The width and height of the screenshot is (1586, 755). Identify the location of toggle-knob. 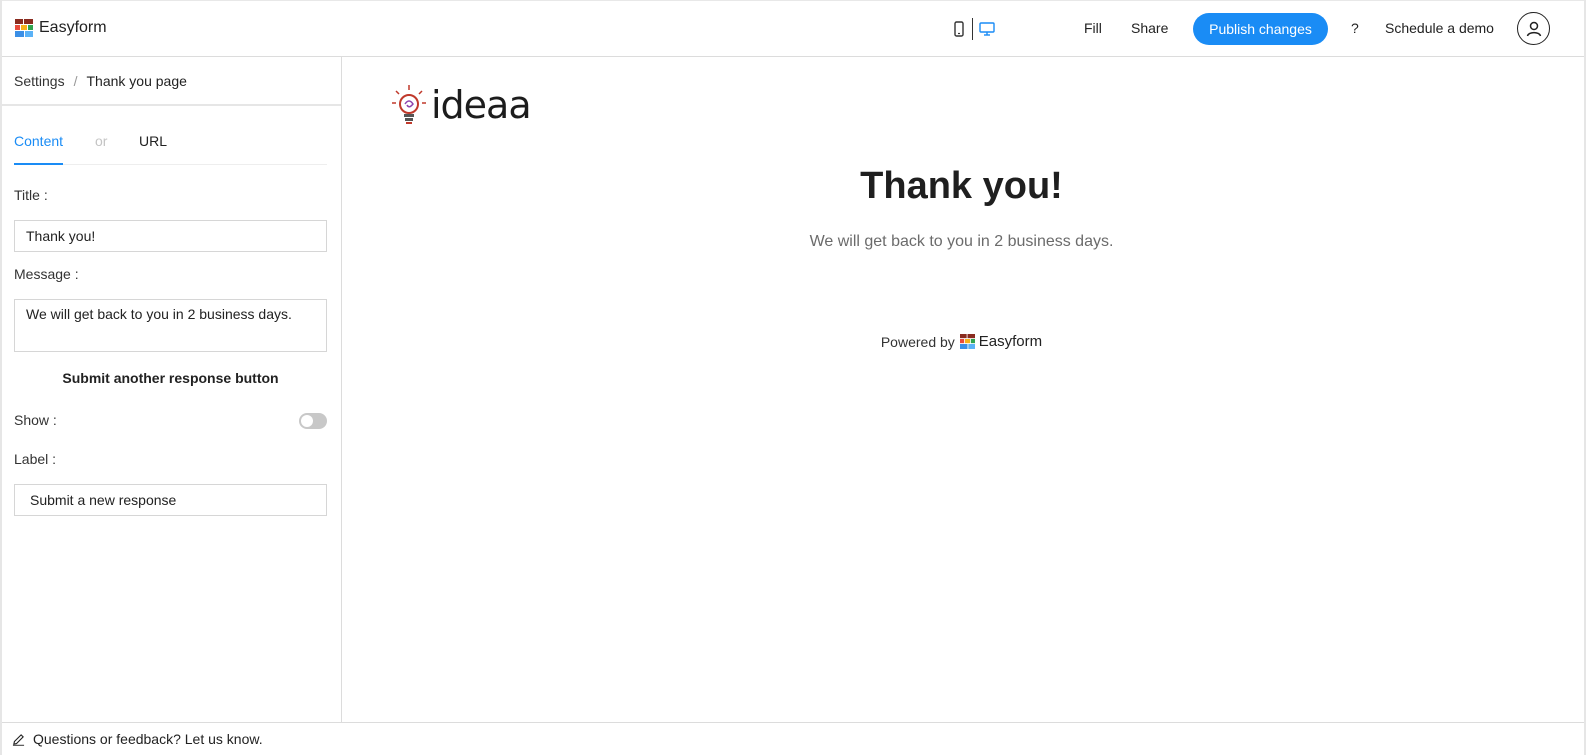
(307, 421).